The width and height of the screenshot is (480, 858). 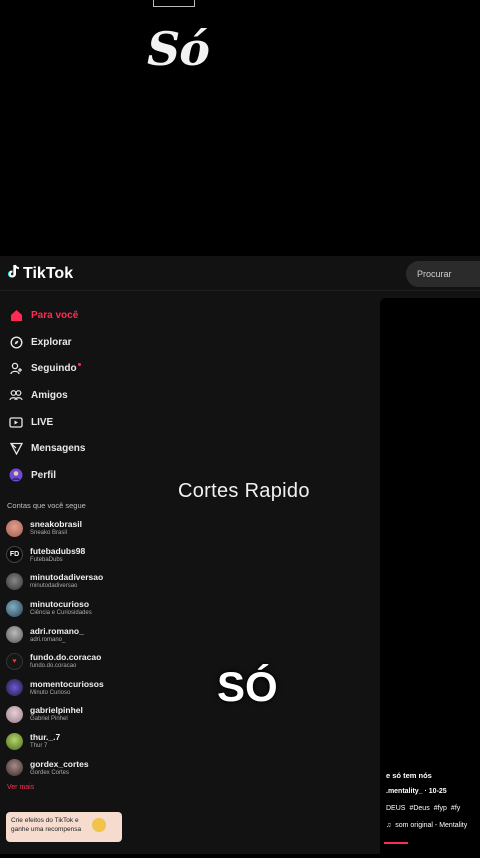 I want to click on account-item: FD futebadubs98 FutebaDubs, so click(x=55, y=555).